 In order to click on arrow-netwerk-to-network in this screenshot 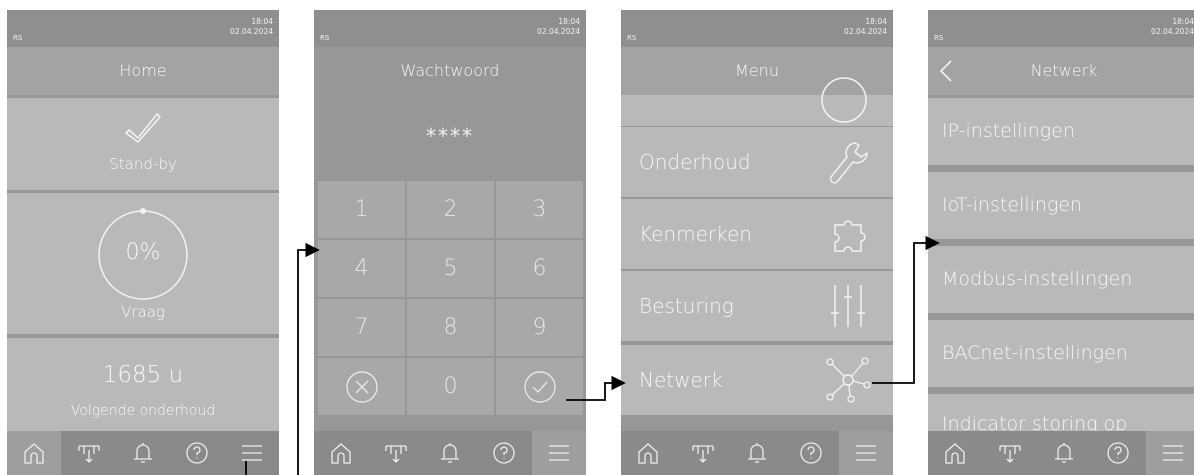, I will do `click(906, 309)`.